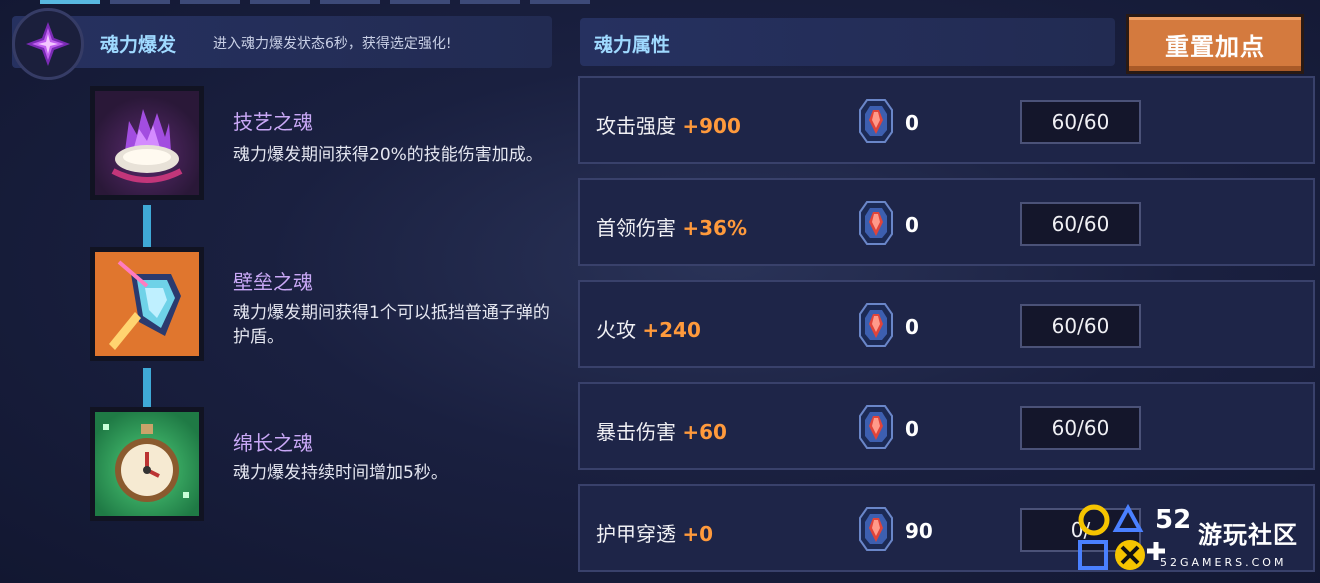 Image resolution: width=1320 pixels, height=583 pixels. I want to click on stat-name: 暴击伤害, so click(636, 432).